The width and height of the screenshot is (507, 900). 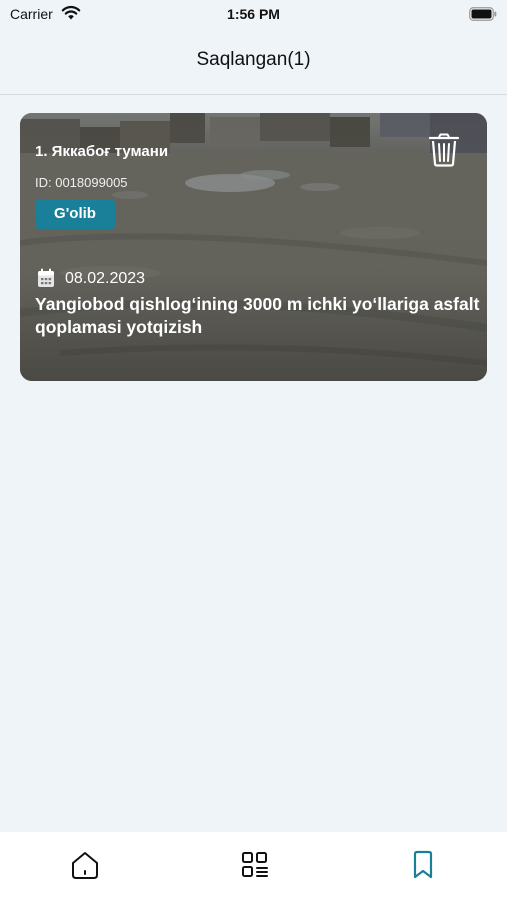 What do you see at coordinates (81, 182) in the screenshot?
I see `card-id: ID: 0018099005` at bounding box center [81, 182].